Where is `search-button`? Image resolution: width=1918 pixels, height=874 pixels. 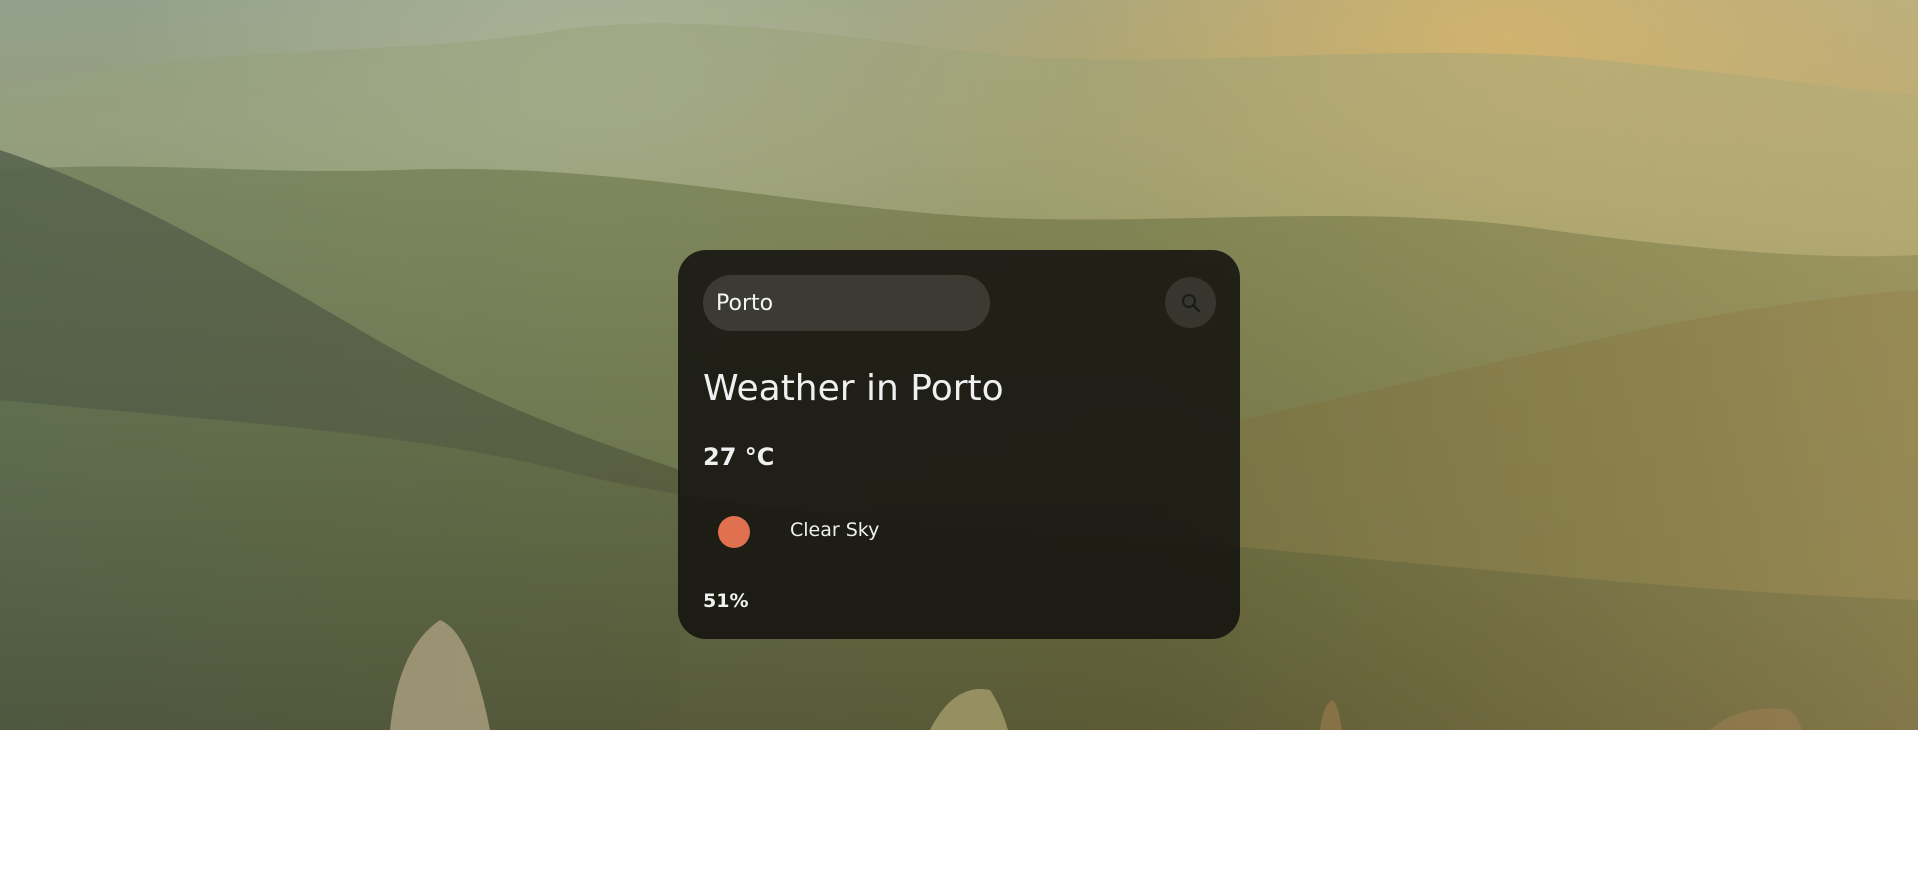
search-button is located at coordinates (1190, 302).